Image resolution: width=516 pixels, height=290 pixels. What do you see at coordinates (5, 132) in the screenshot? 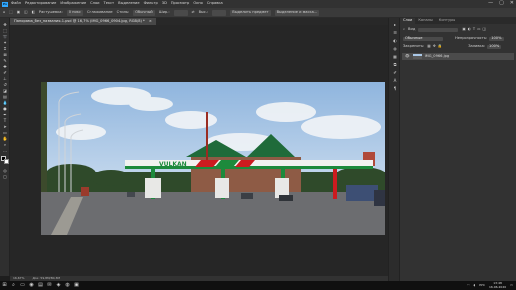
I see `shape-tool-icon: ▭` at bounding box center [5, 132].